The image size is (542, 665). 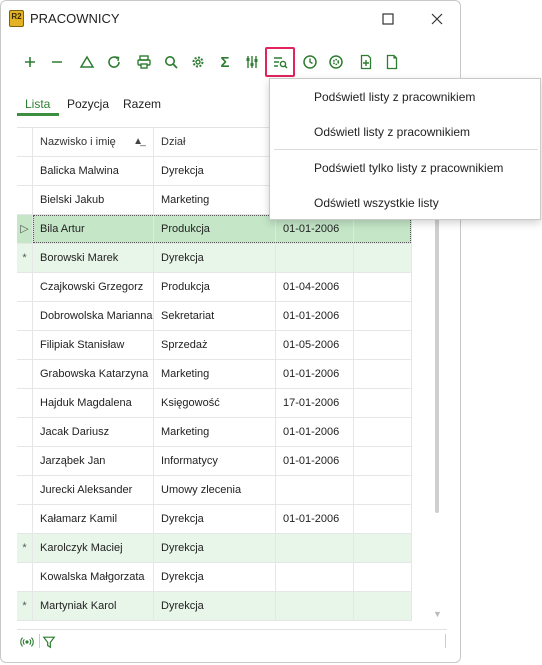 What do you see at coordinates (437, 19) in the screenshot?
I see `close-button` at bounding box center [437, 19].